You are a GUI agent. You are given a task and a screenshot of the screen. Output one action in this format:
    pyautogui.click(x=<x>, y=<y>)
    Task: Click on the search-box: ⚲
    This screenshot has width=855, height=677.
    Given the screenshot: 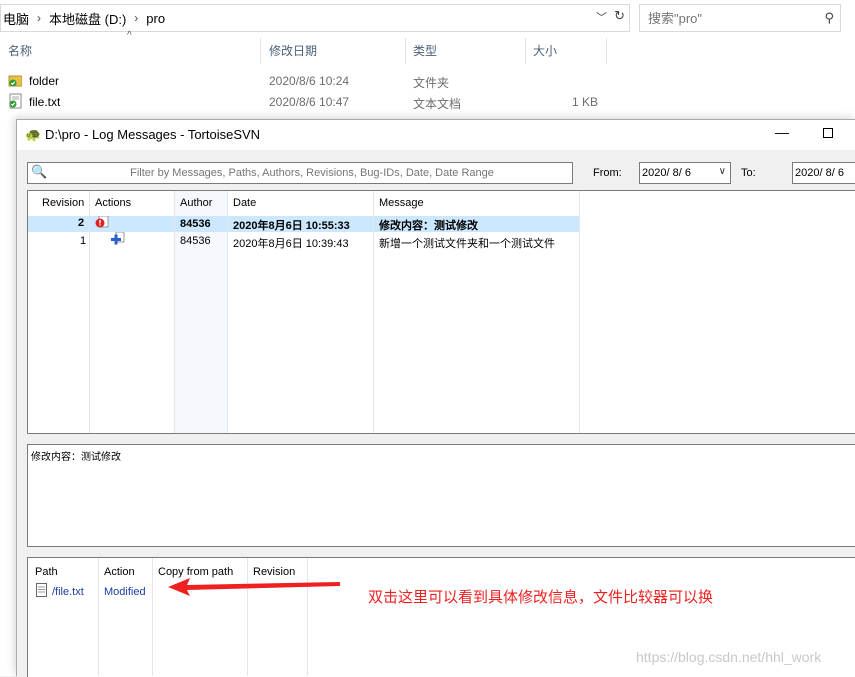 What is the action you would take?
    pyautogui.click(x=740, y=18)
    